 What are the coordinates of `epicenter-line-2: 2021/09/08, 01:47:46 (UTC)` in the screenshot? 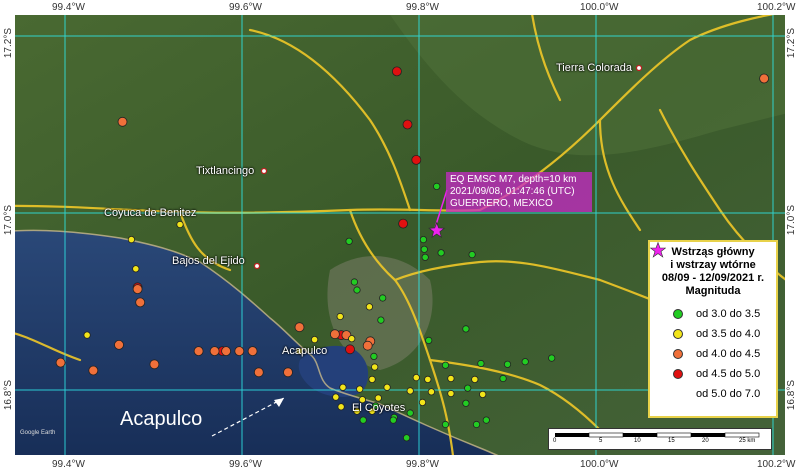 It's located at (512, 191).